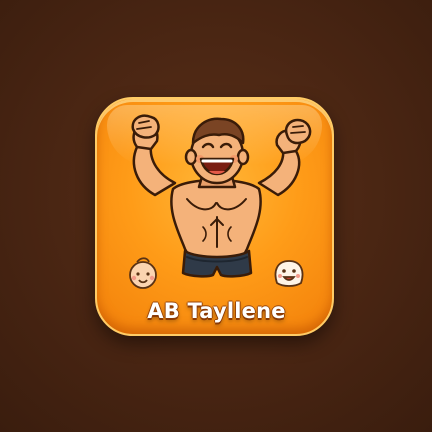  What do you see at coordinates (143, 273) in the screenshot?
I see `baby-face-icon` at bounding box center [143, 273].